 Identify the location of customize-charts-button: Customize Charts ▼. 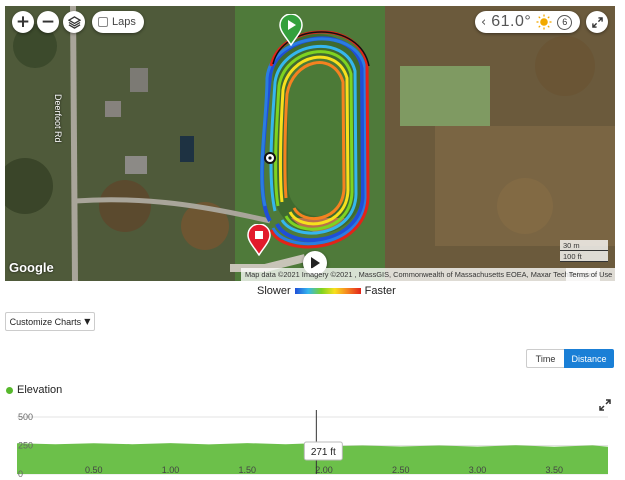
(50, 321).